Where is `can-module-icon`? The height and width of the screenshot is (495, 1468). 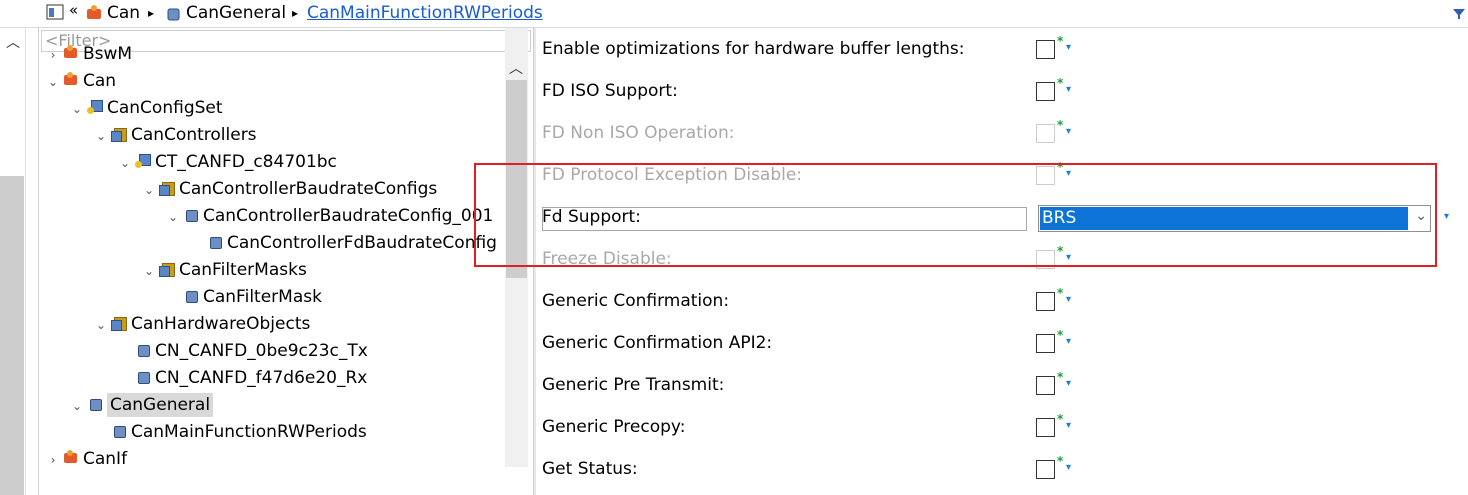
can-module-icon is located at coordinates (95, 14).